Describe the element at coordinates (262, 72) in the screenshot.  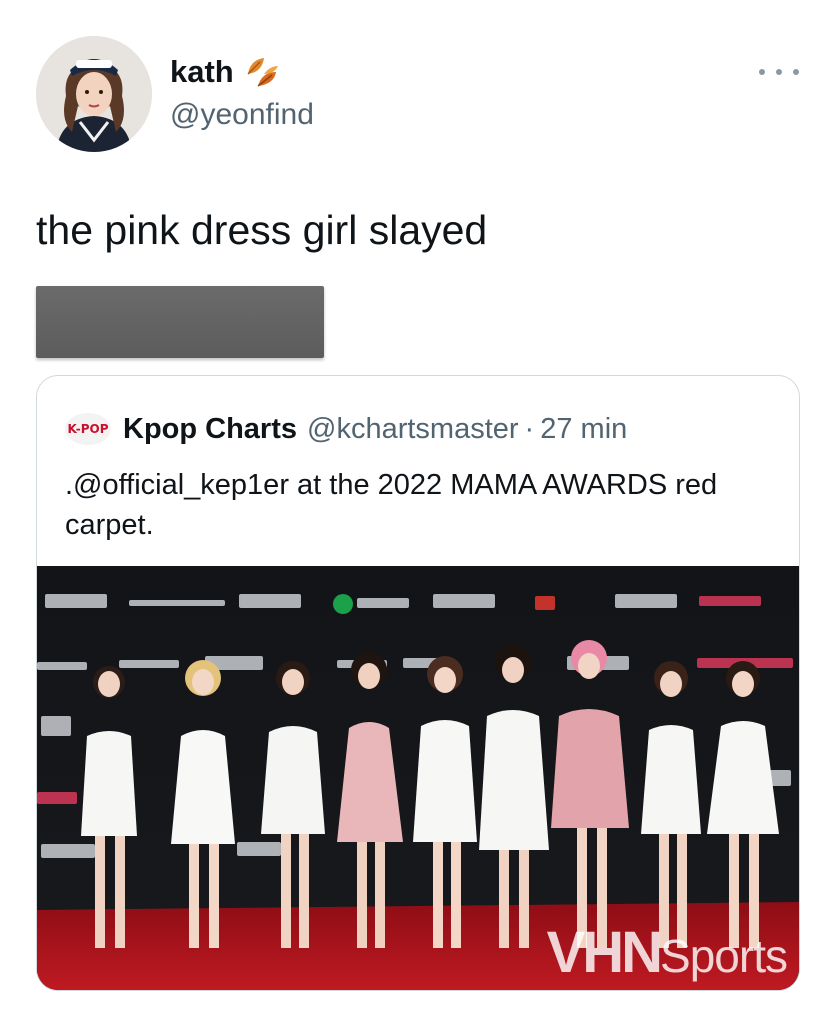
I see `leaf-fall-icon` at that location.